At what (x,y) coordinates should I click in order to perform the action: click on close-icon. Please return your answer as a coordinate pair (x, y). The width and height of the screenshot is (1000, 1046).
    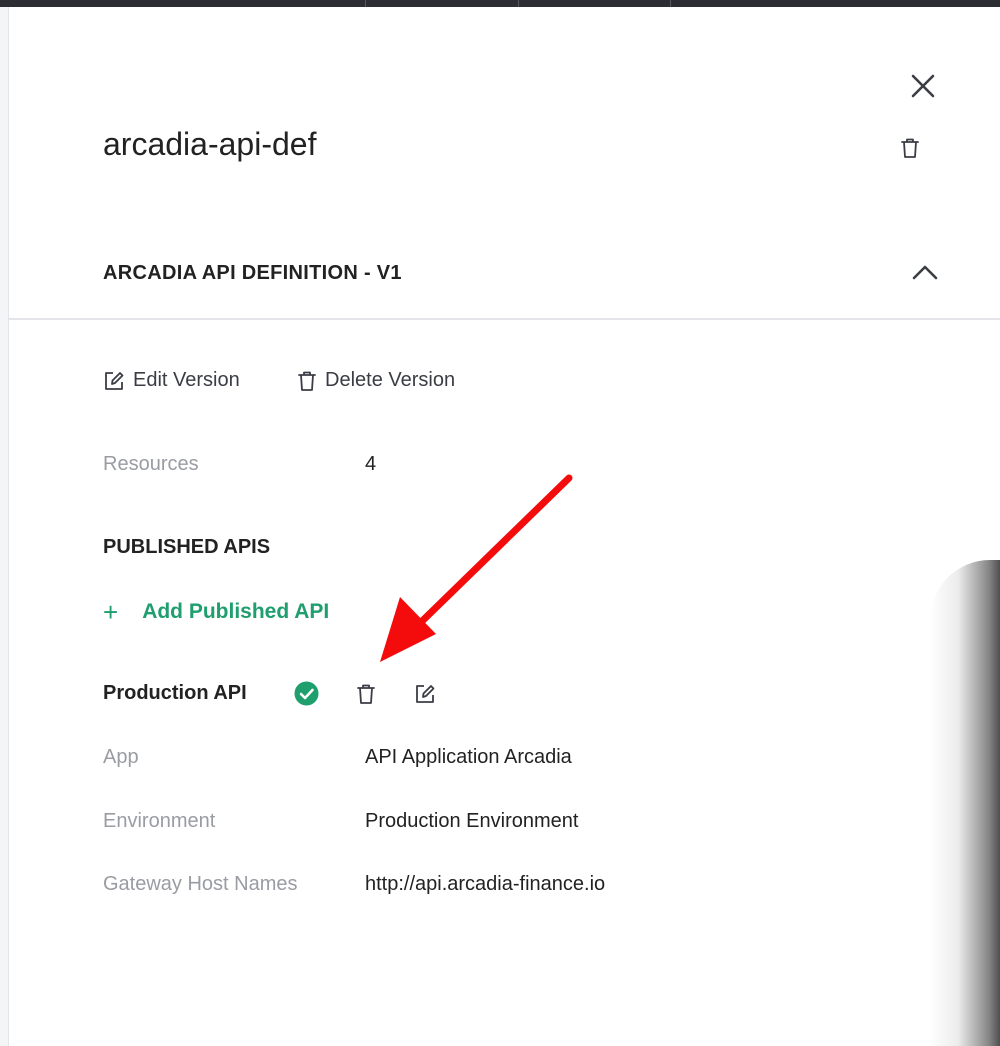
    Looking at the image, I should click on (923, 86).